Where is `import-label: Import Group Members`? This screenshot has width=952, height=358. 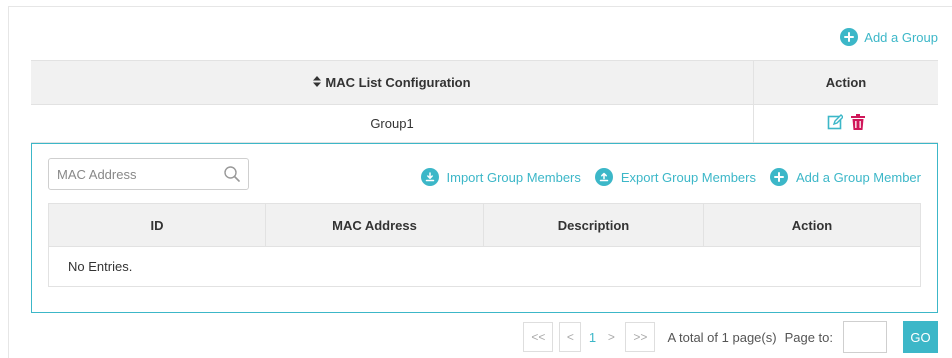 import-label: Import Group Members is located at coordinates (513, 177).